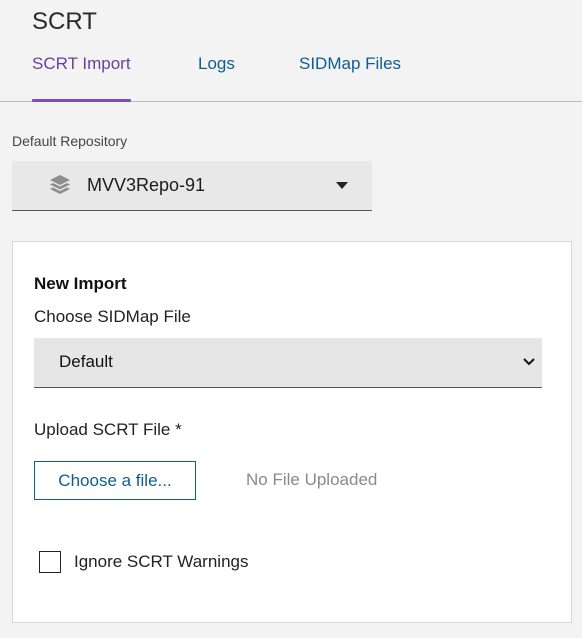  I want to click on tab-bar: SCRT Import Logs SIDMap Files, so click(291, 76).